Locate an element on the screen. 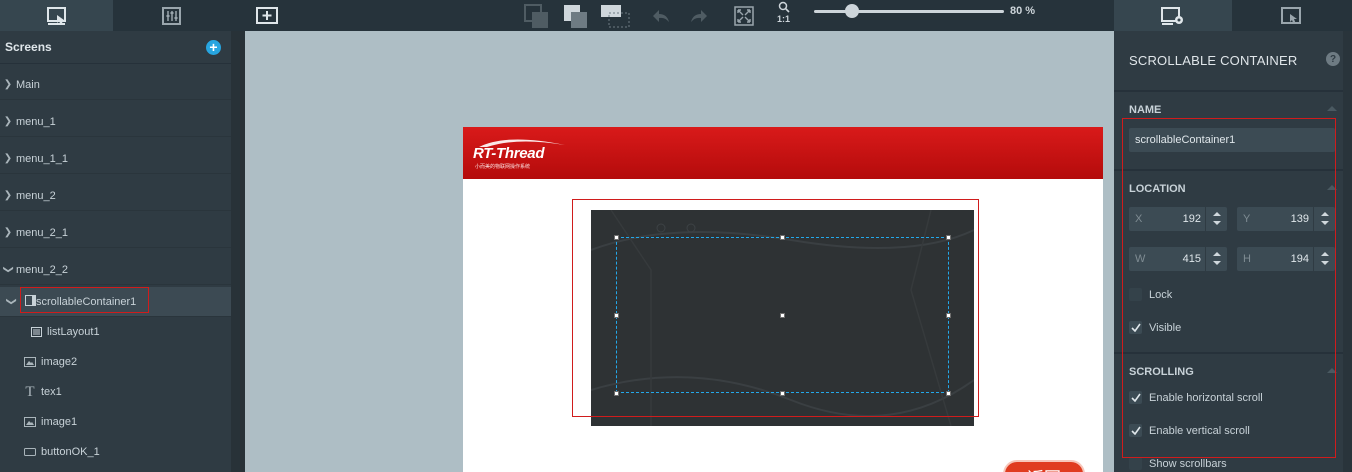 Image resolution: width=1352 pixels, height=472 pixels. send-backward-icon is located at coordinates (536, 15).